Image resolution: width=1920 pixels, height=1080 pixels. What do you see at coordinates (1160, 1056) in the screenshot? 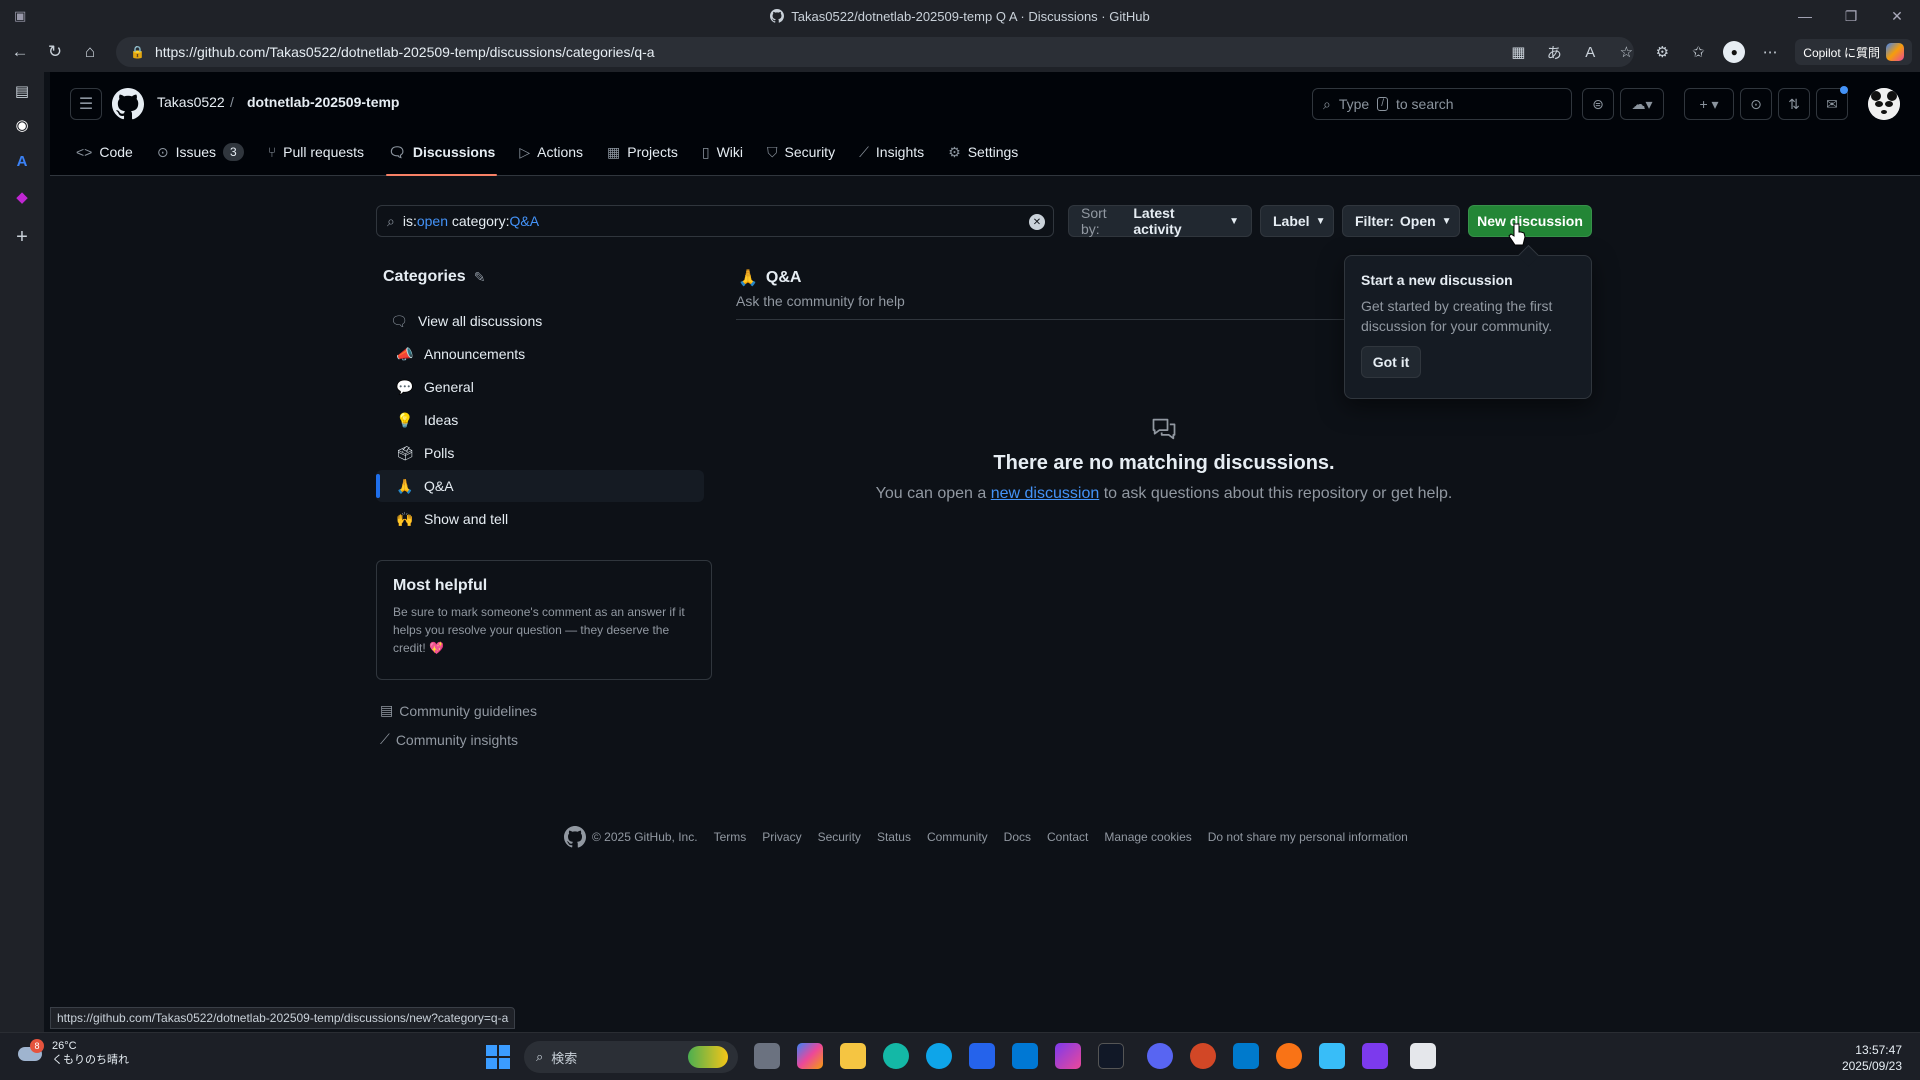
I see `discord-icon` at bounding box center [1160, 1056].